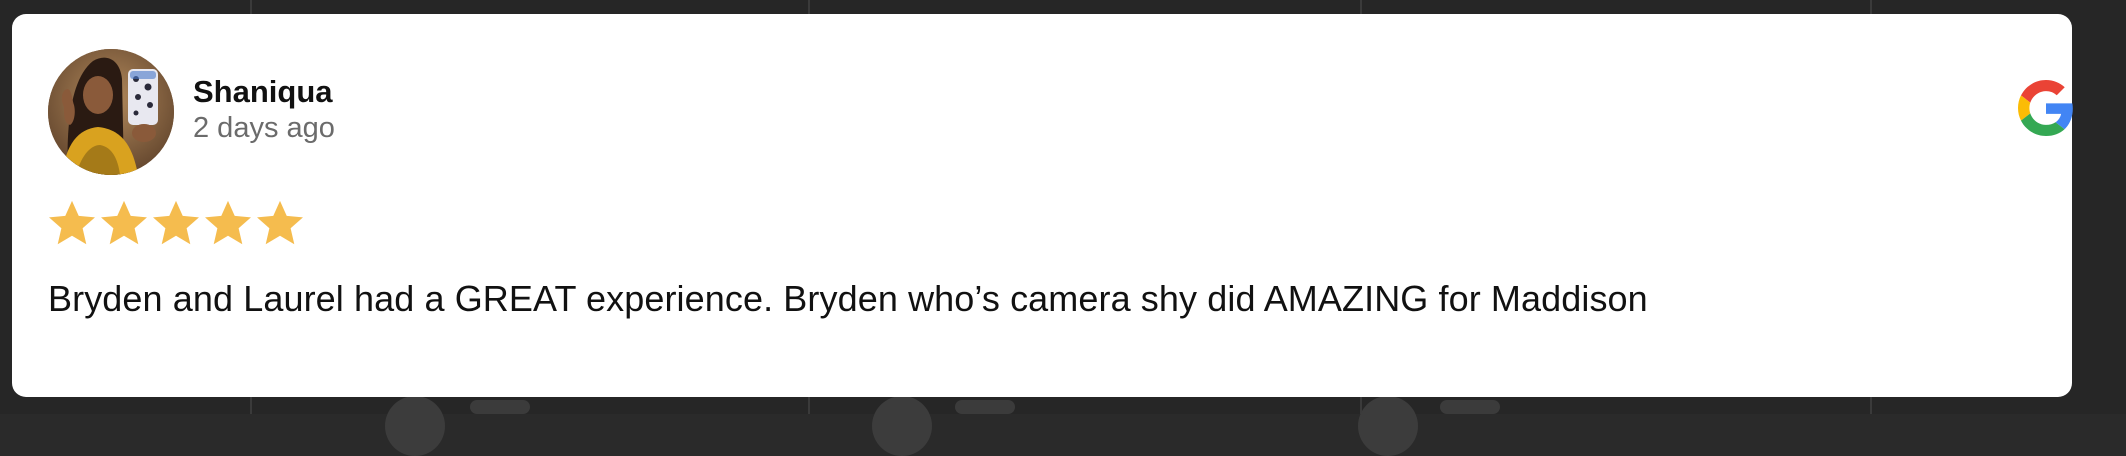  I want to click on google-icon, so click(2046, 108).